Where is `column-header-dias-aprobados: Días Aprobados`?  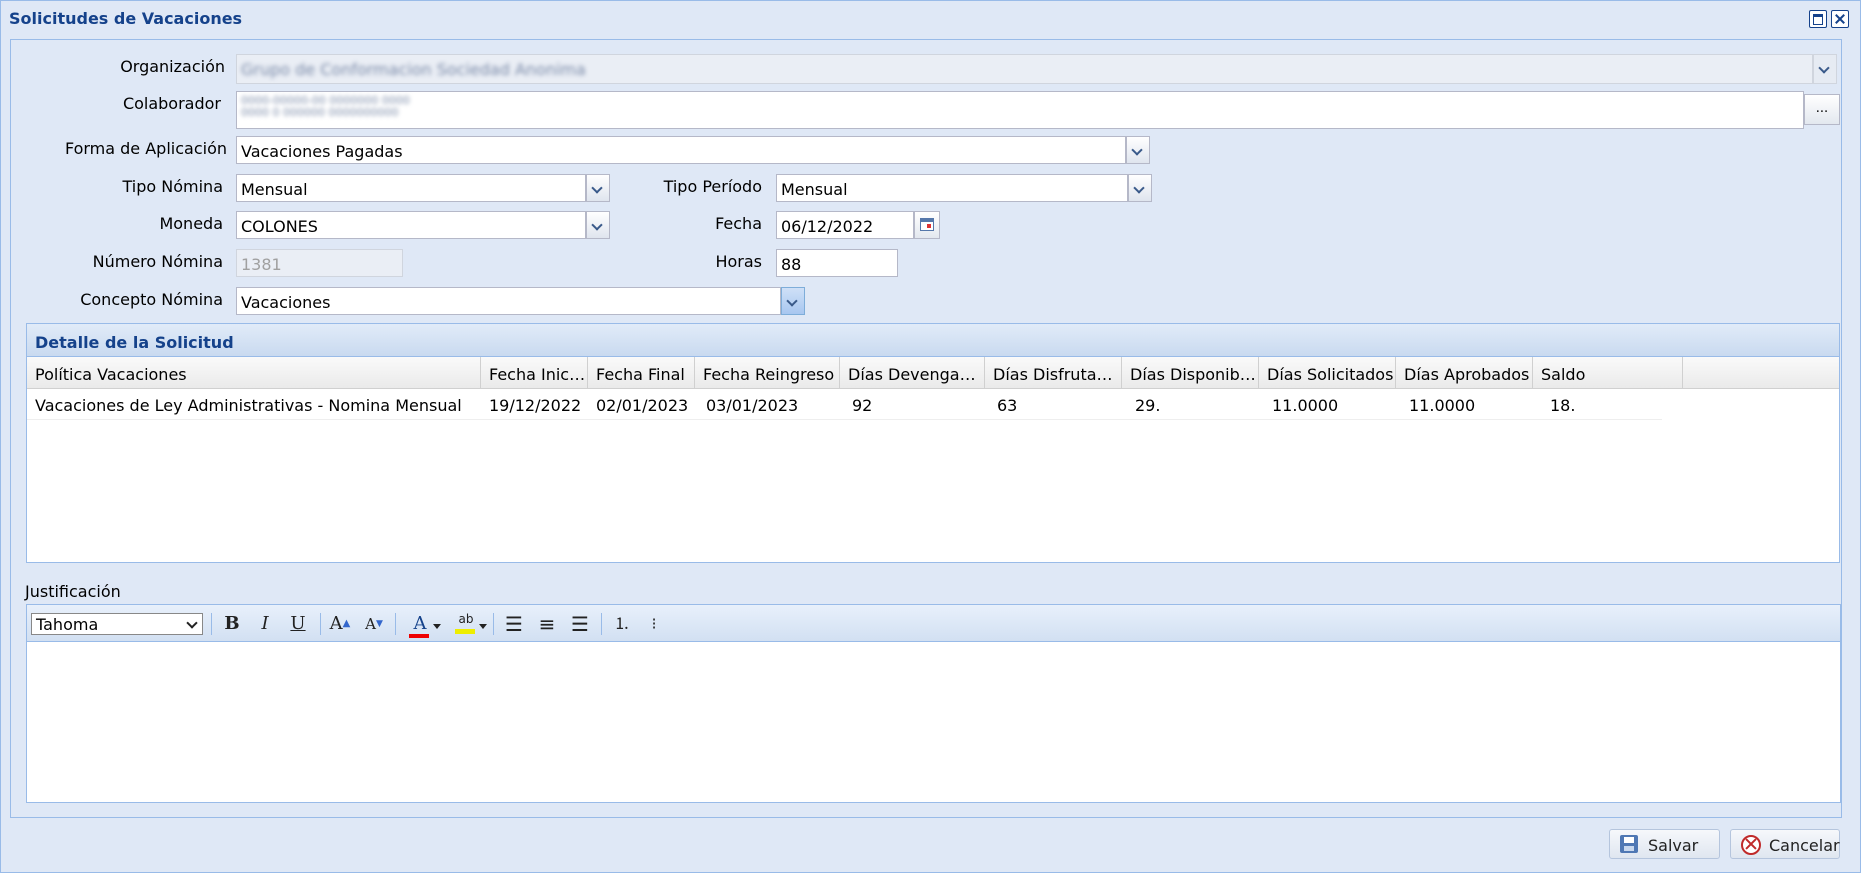 column-header-dias-aprobados: Días Aprobados is located at coordinates (1464, 372).